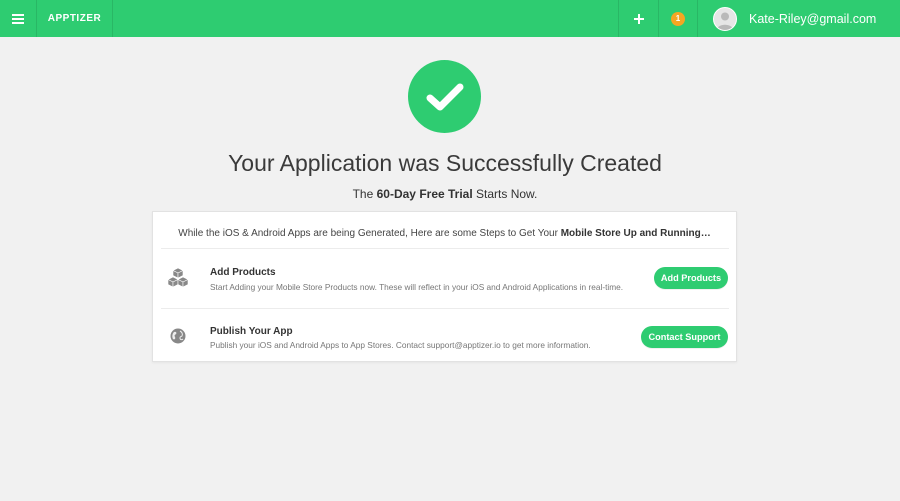 The width and height of the screenshot is (900, 501). What do you see at coordinates (725, 21) in the screenshot?
I see `user-silhouette-icon` at bounding box center [725, 21].